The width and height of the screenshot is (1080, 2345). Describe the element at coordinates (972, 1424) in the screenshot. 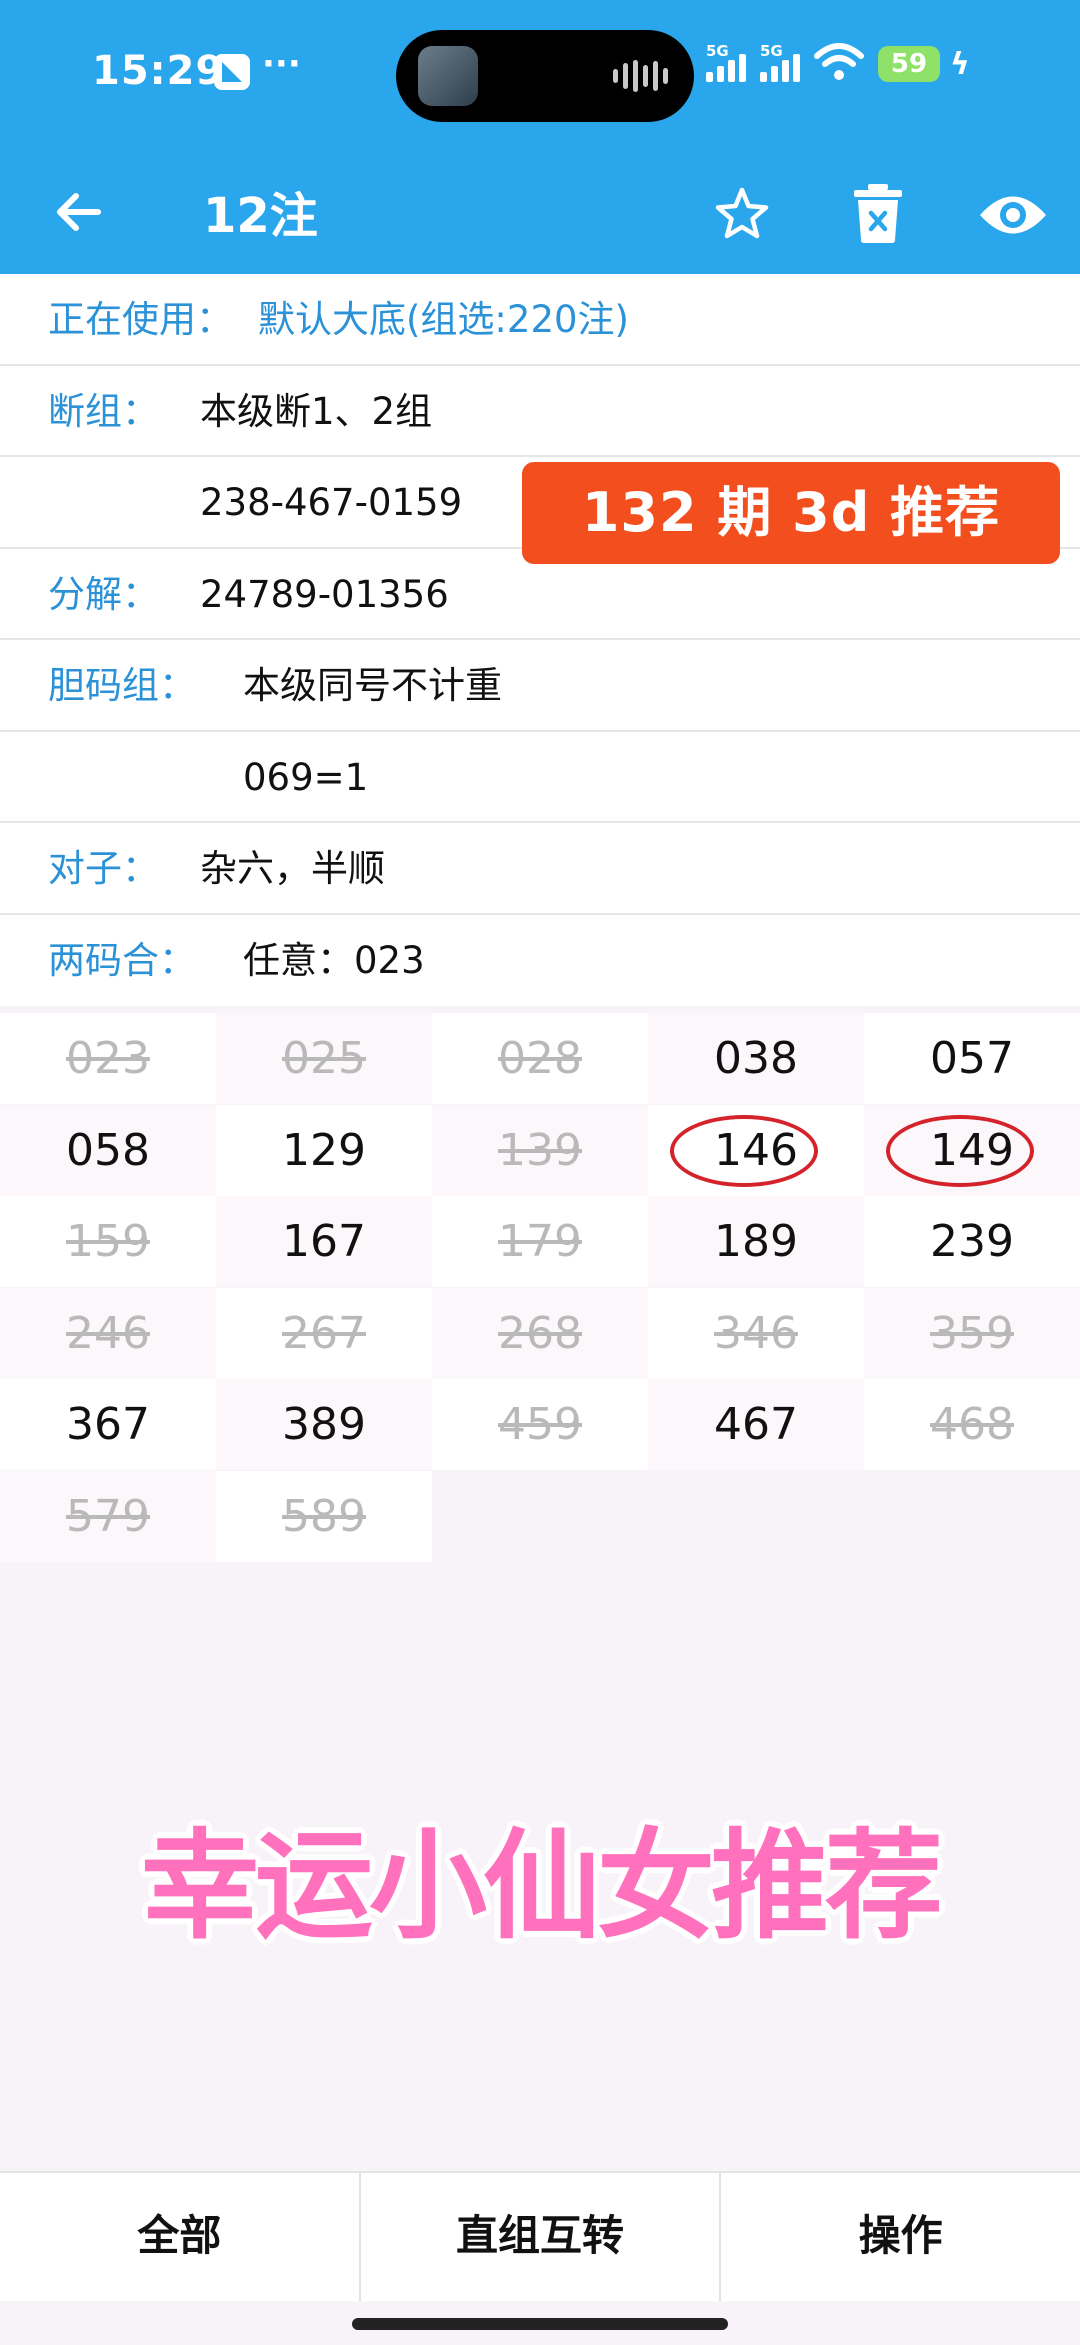

I see `number-cell: 468` at that location.